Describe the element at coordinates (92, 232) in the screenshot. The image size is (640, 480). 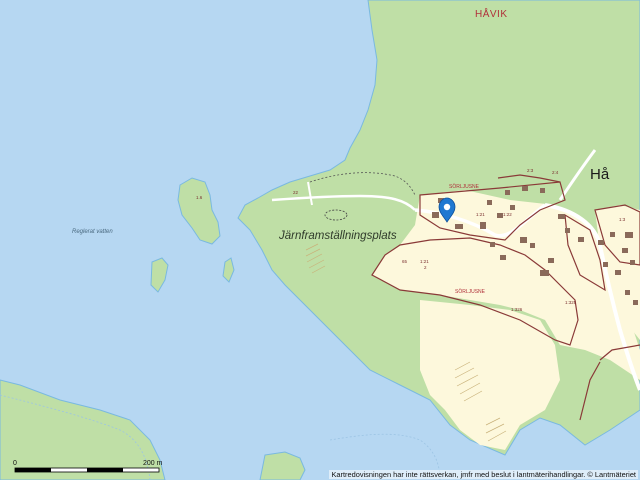
I see `water-label: Reglerat vatten` at that location.